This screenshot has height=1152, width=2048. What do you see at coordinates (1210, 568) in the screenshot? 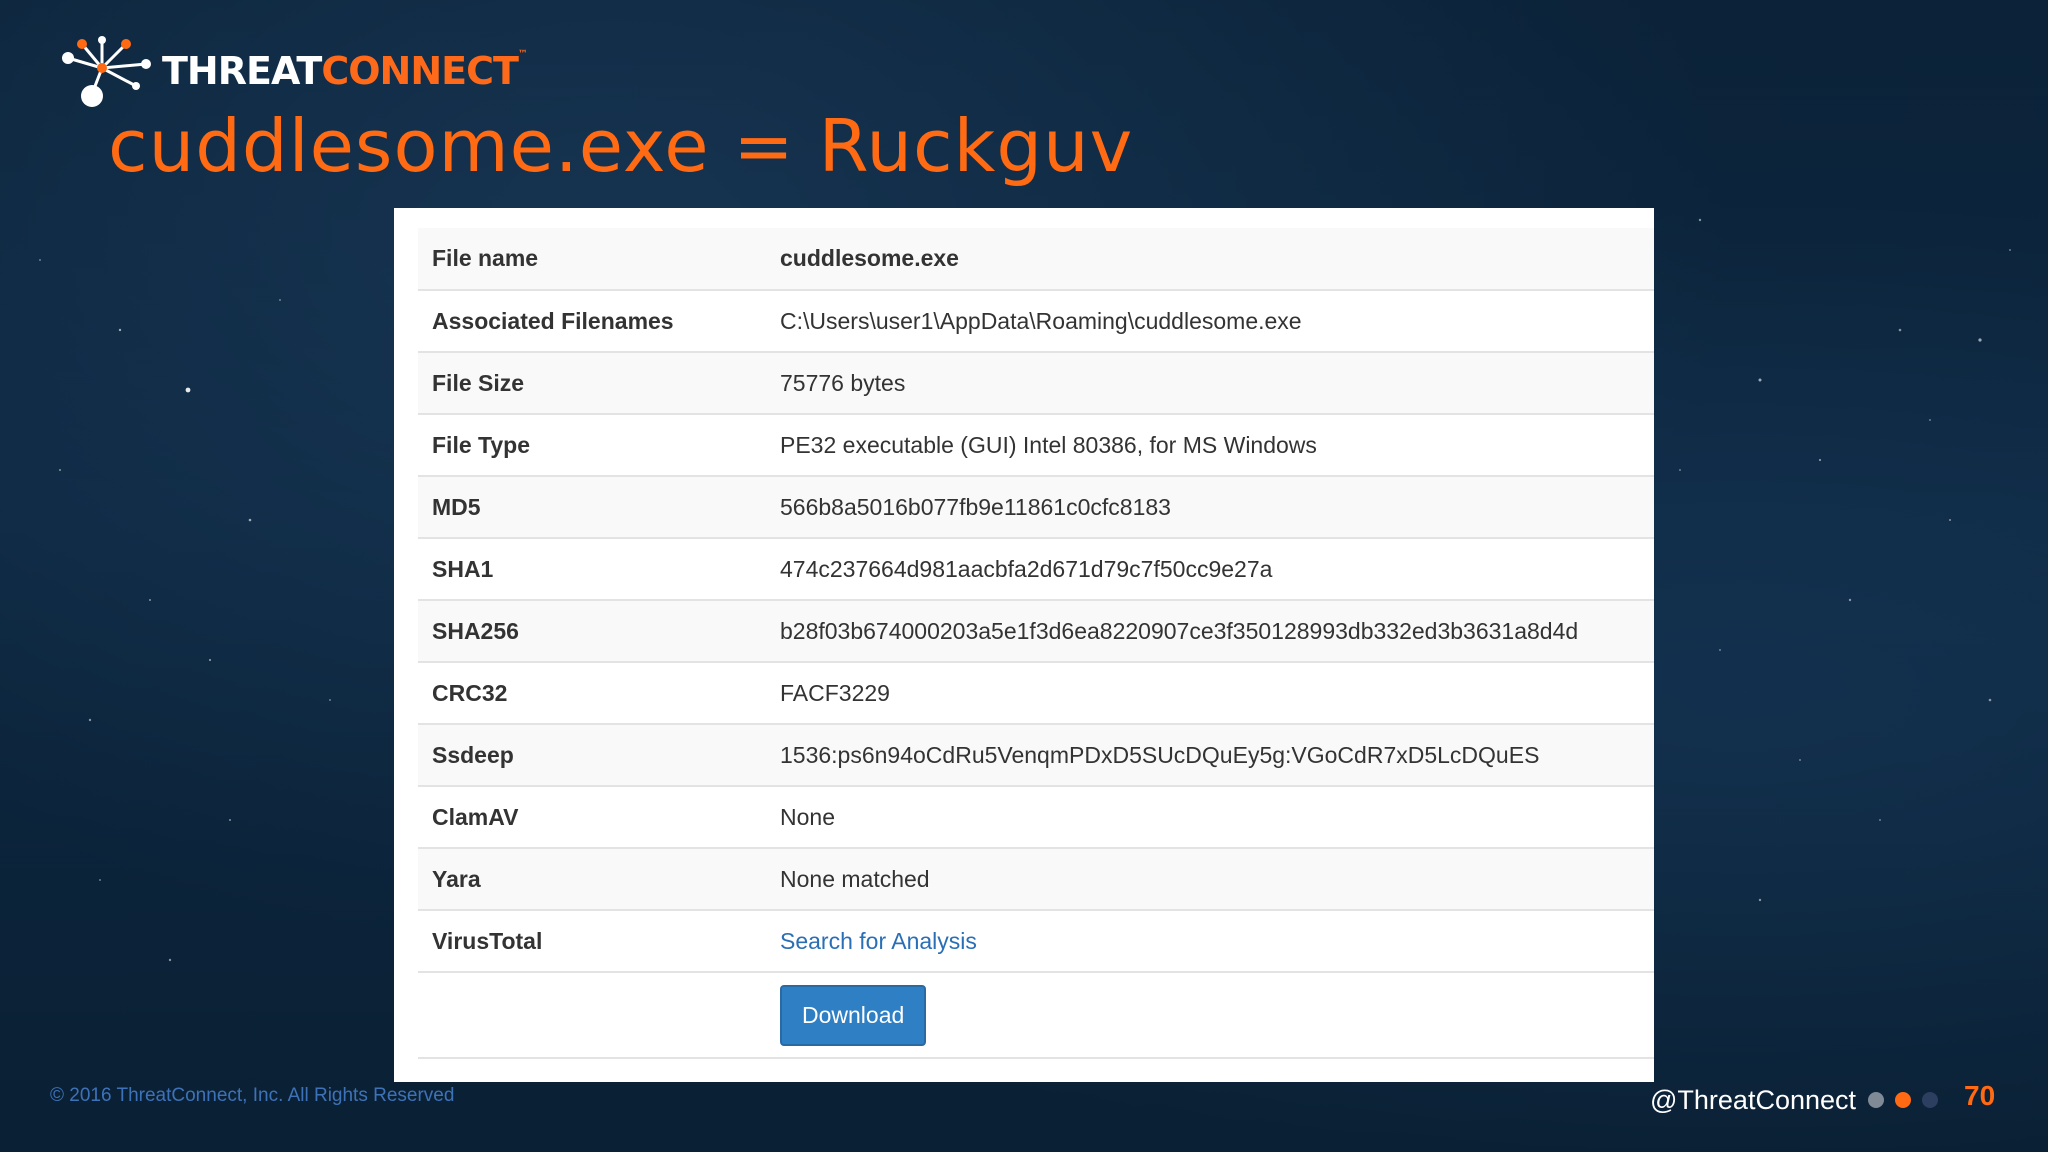
I see `row-value: 474c237664d981aacbfa2d671d79c7f50cc9e27a` at bounding box center [1210, 568].